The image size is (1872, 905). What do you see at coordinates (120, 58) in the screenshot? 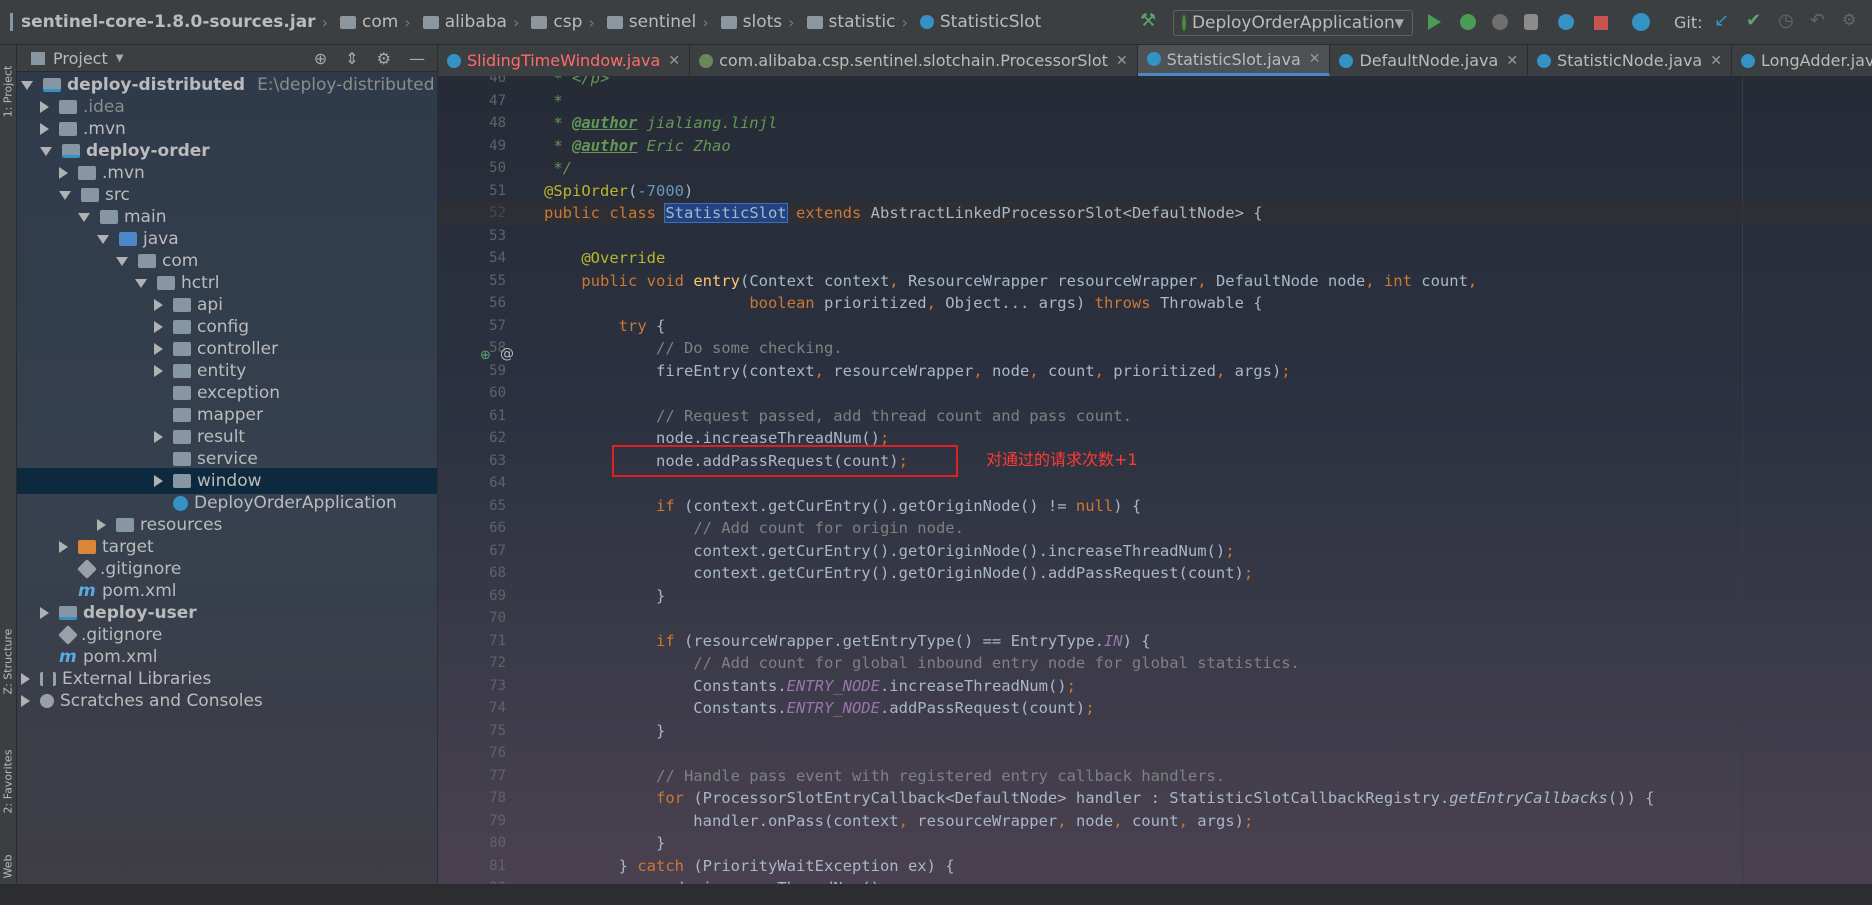
I see `chevron-down-icon: ▼` at bounding box center [120, 58].